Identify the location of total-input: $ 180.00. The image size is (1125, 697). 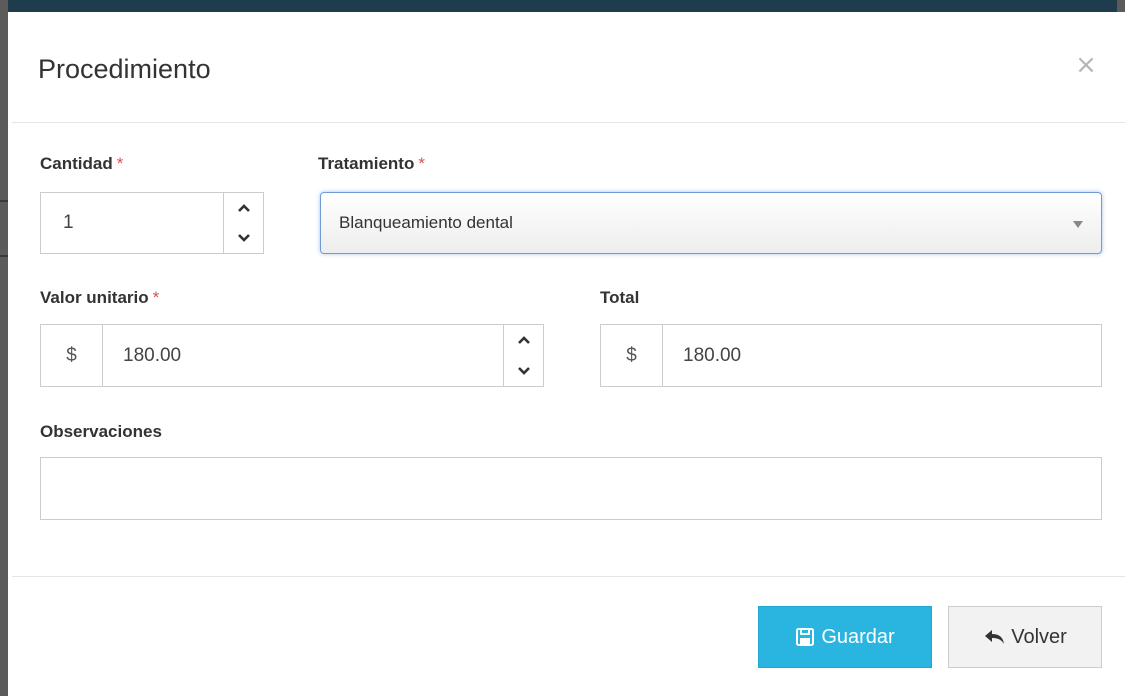
(851, 355).